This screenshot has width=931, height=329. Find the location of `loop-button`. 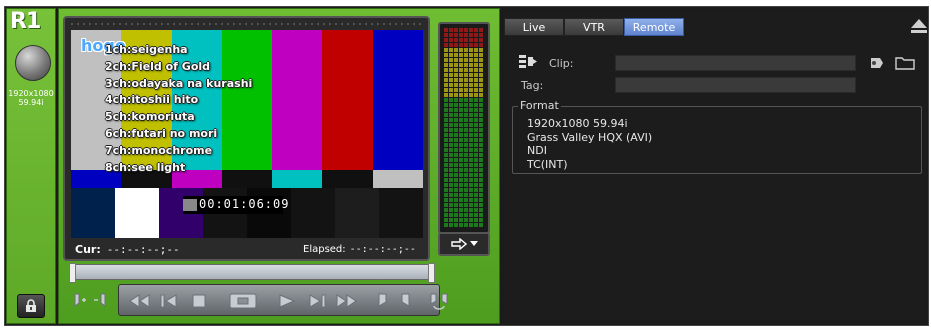

loop-button is located at coordinates (439, 301).